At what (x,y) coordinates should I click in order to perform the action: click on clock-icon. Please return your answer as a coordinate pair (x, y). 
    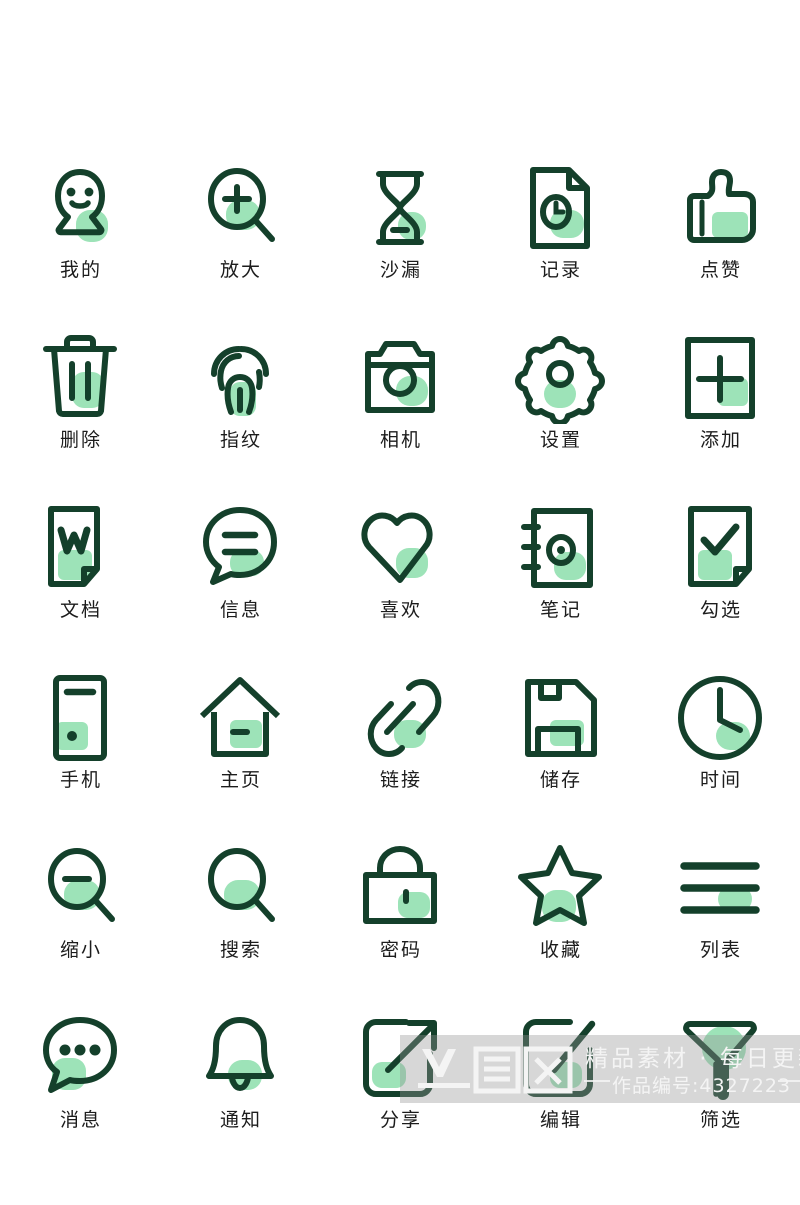
    Looking at the image, I should click on (720, 718).